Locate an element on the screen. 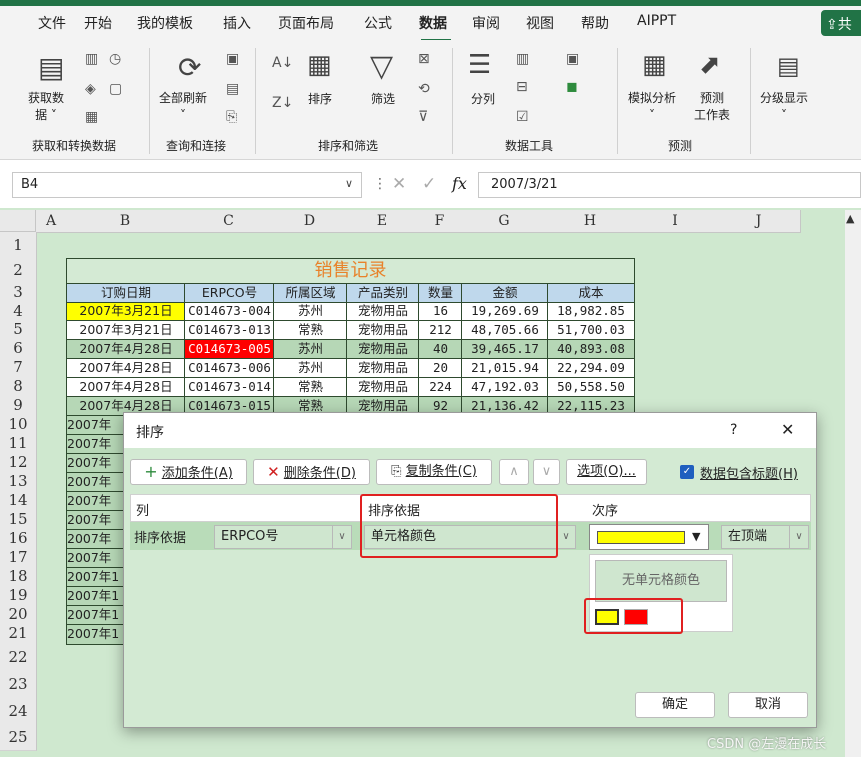 The width and height of the screenshot is (861, 757). table-cell: 48,705.66 is located at coordinates (505, 330).